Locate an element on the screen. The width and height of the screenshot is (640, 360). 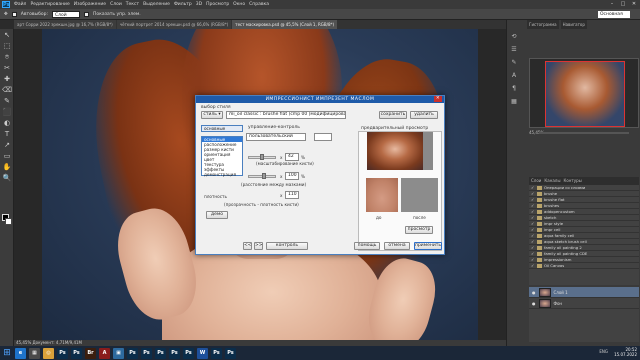
language-indicator: ENG is located at coordinates (603, 351).